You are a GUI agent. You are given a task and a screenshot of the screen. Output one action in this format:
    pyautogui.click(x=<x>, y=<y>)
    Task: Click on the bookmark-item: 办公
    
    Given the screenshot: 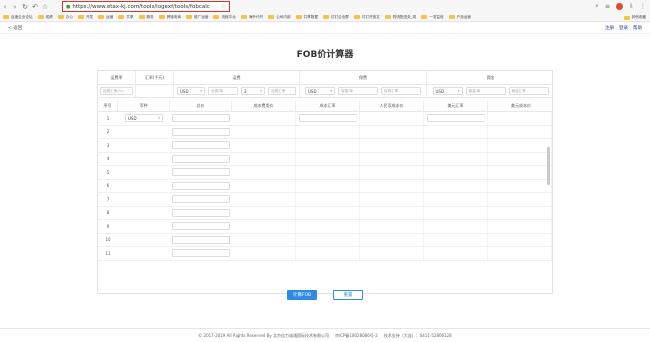 What is the action you would take?
    pyautogui.click(x=65, y=17)
    